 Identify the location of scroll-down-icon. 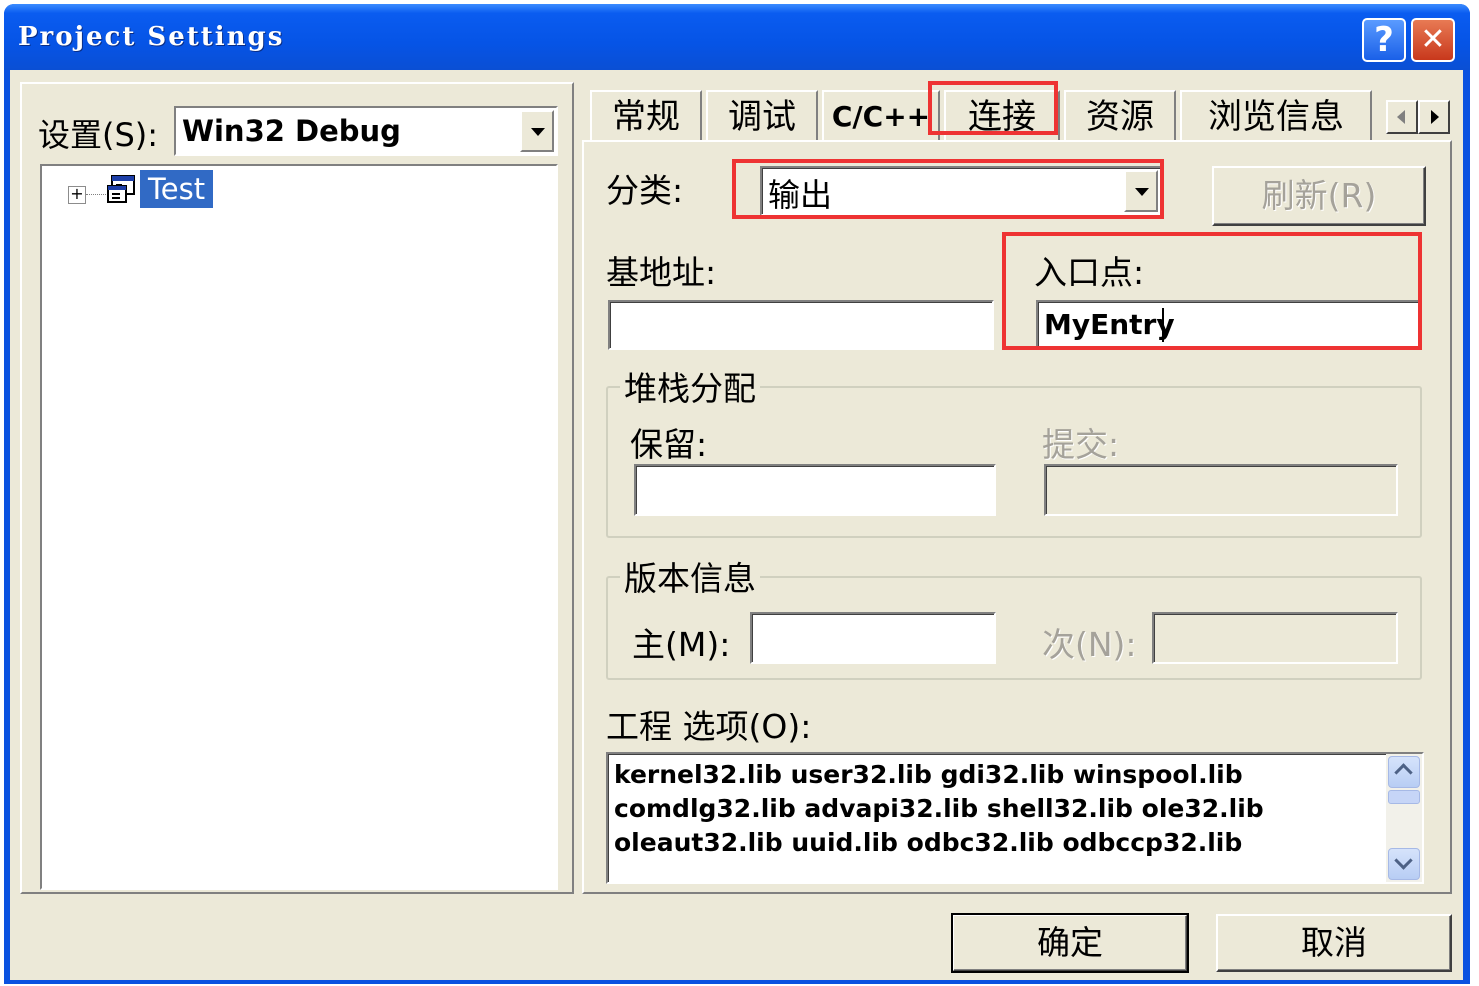
(1404, 864).